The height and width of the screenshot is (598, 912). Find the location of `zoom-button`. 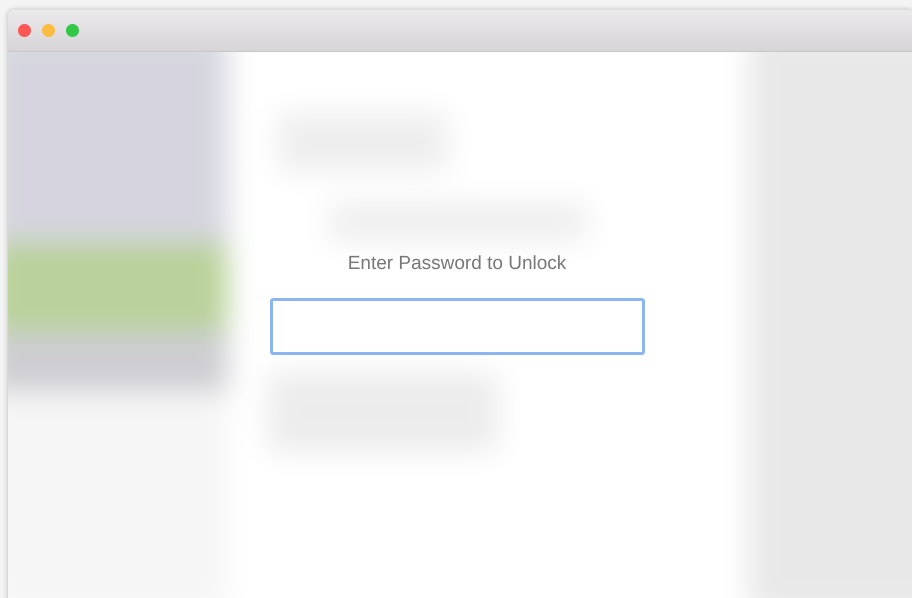

zoom-button is located at coordinates (72, 30).